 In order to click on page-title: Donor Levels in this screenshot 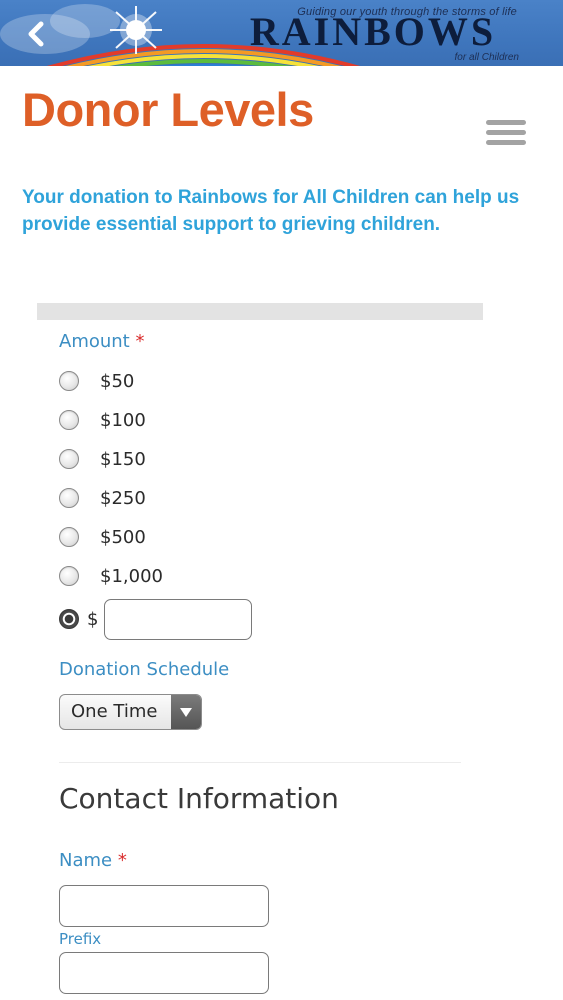, I will do `click(168, 109)`.